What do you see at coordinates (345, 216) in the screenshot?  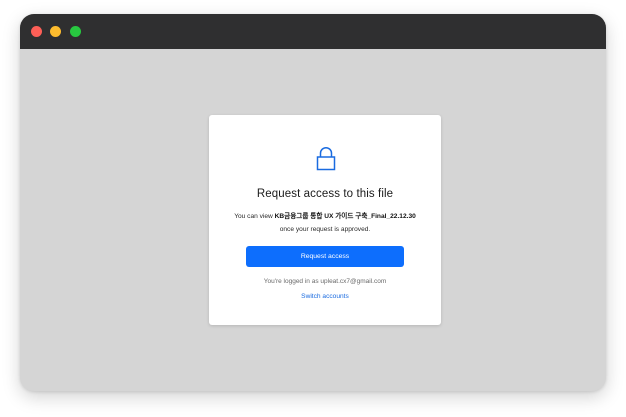 I see `file-name: KB금융그룹 통합 UX 가이드 구축_Final_22.12.30` at bounding box center [345, 216].